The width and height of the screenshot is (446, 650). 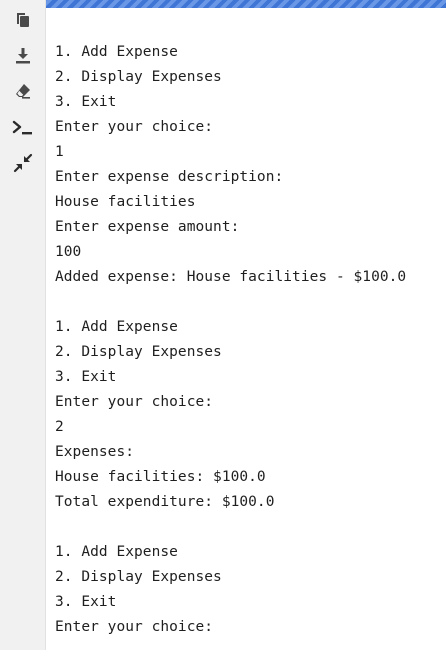 What do you see at coordinates (246, 4) in the screenshot?
I see `run-progress-stripe` at bounding box center [246, 4].